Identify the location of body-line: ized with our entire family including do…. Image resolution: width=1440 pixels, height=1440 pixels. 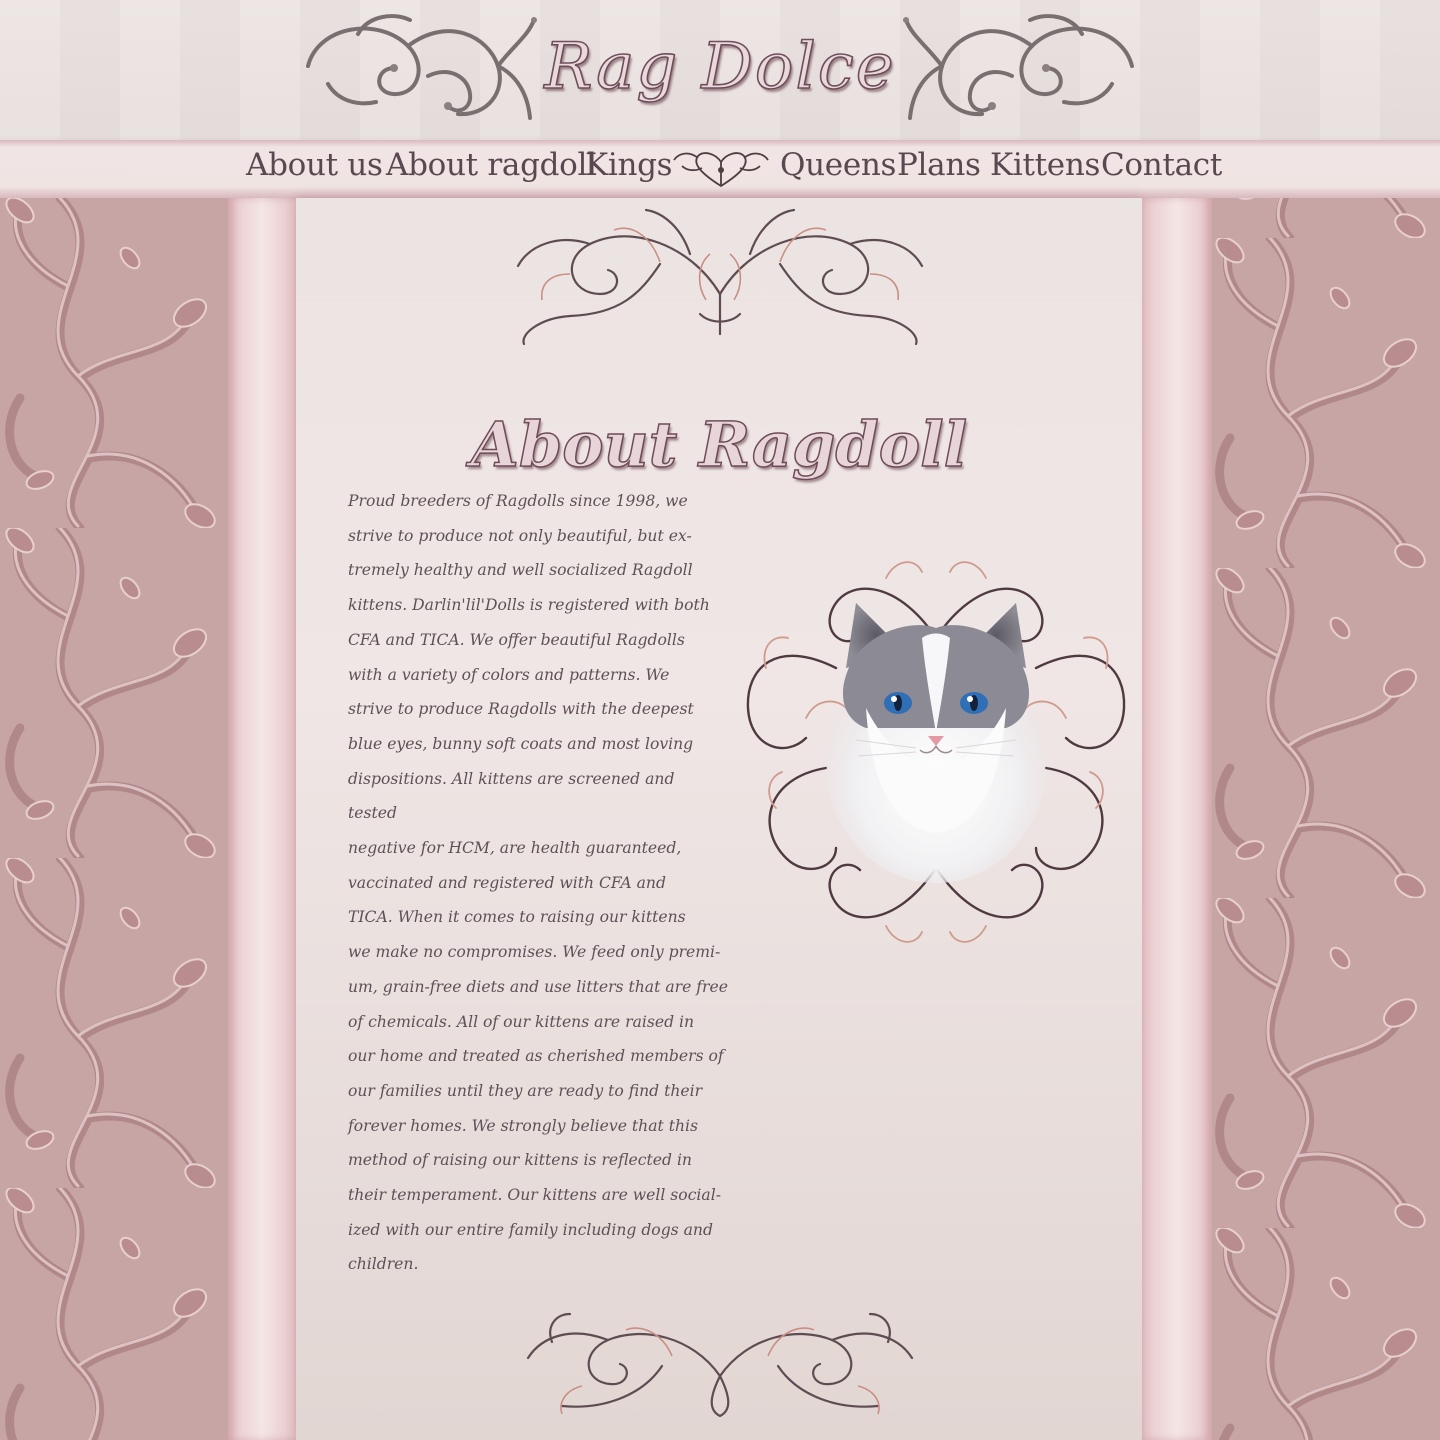
(530, 1229).